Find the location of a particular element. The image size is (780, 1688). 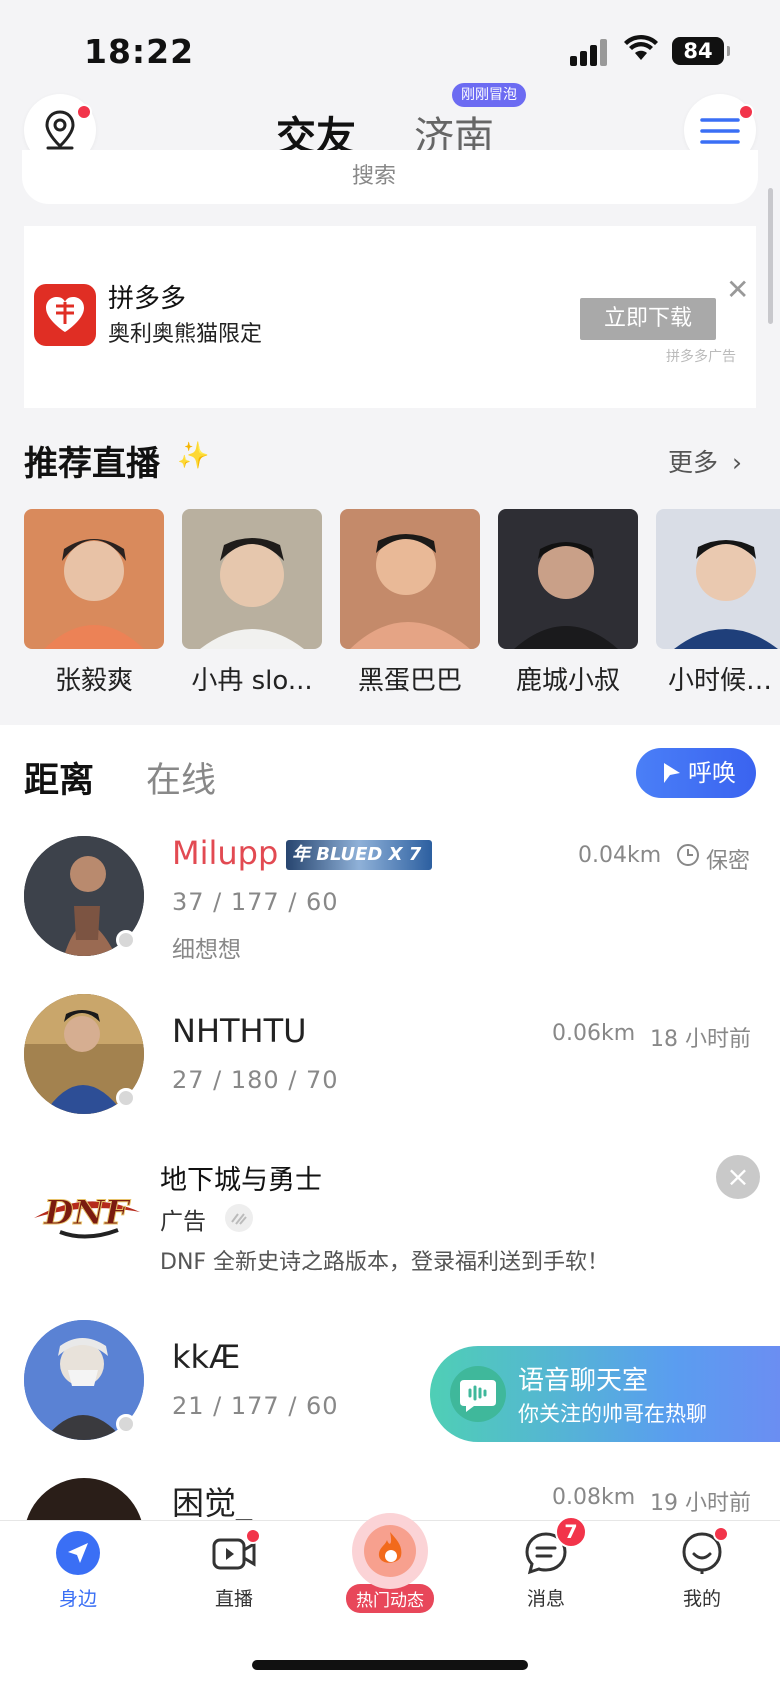

user-name: 困觉_ is located at coordinates (212, 1501).